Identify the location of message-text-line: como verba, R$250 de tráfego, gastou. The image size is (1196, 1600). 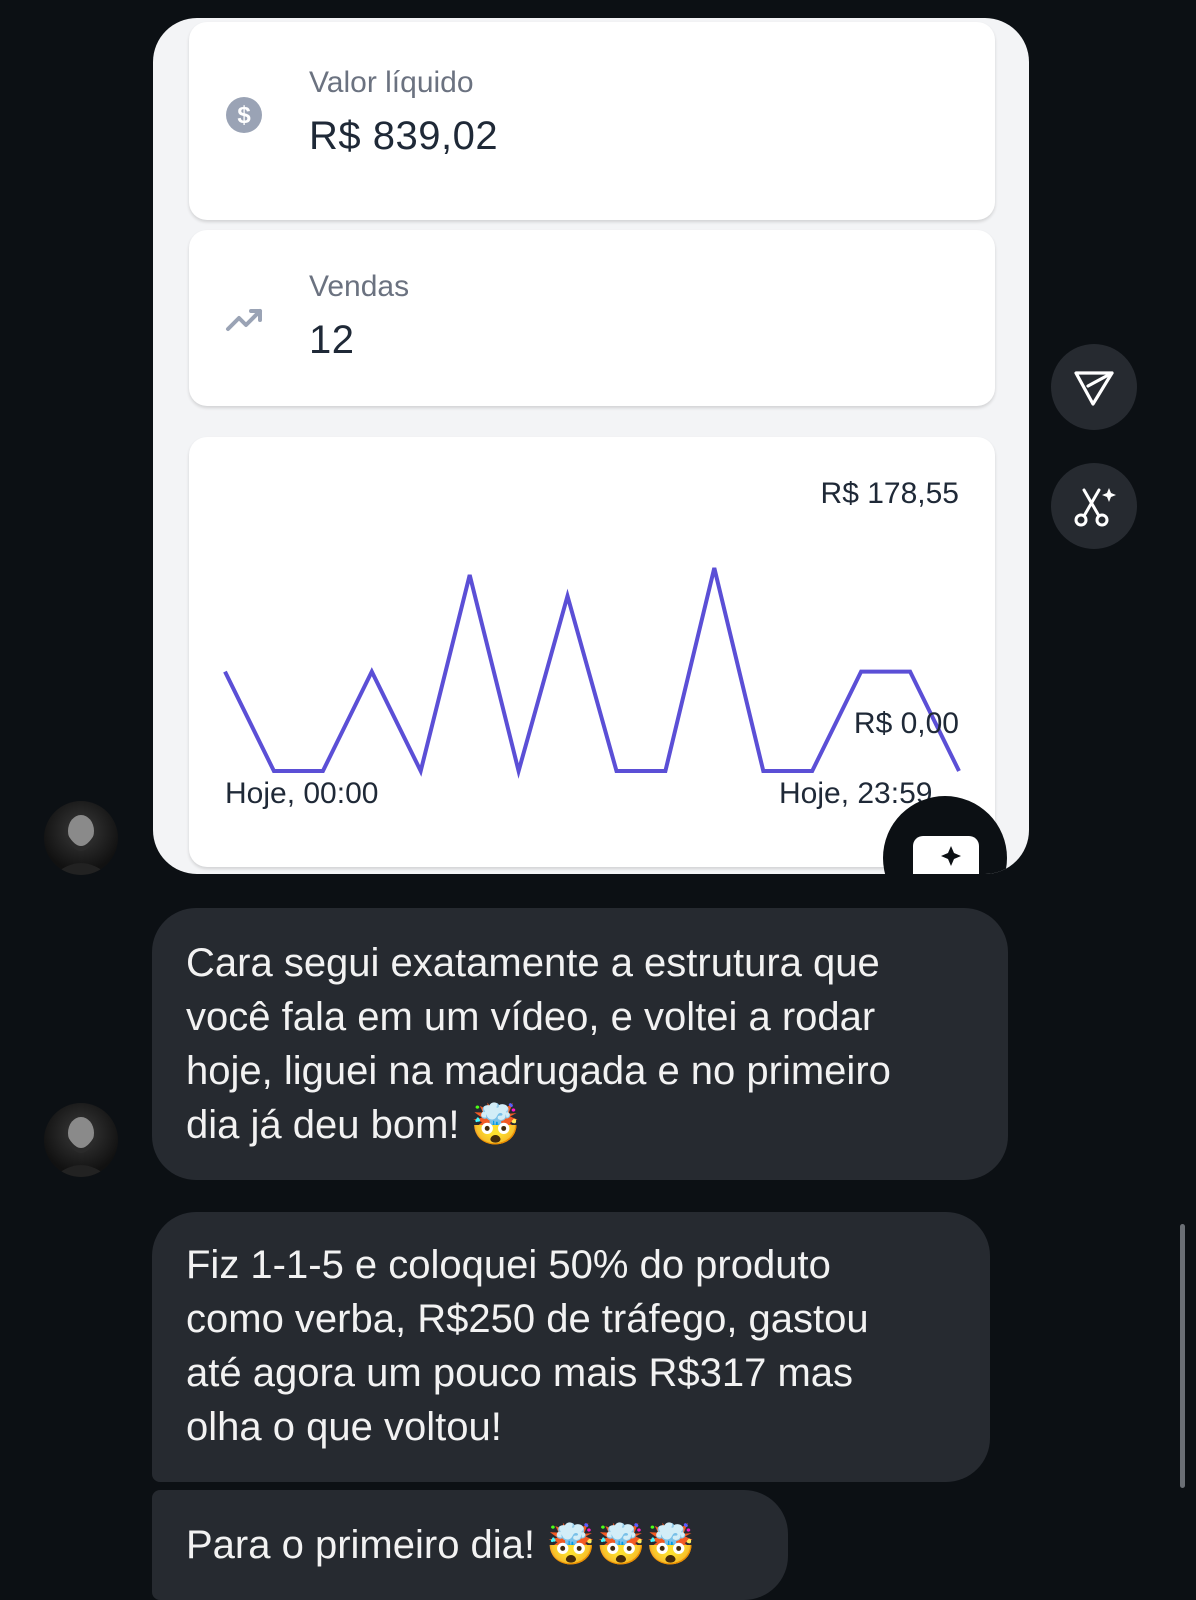
(527, 1319).